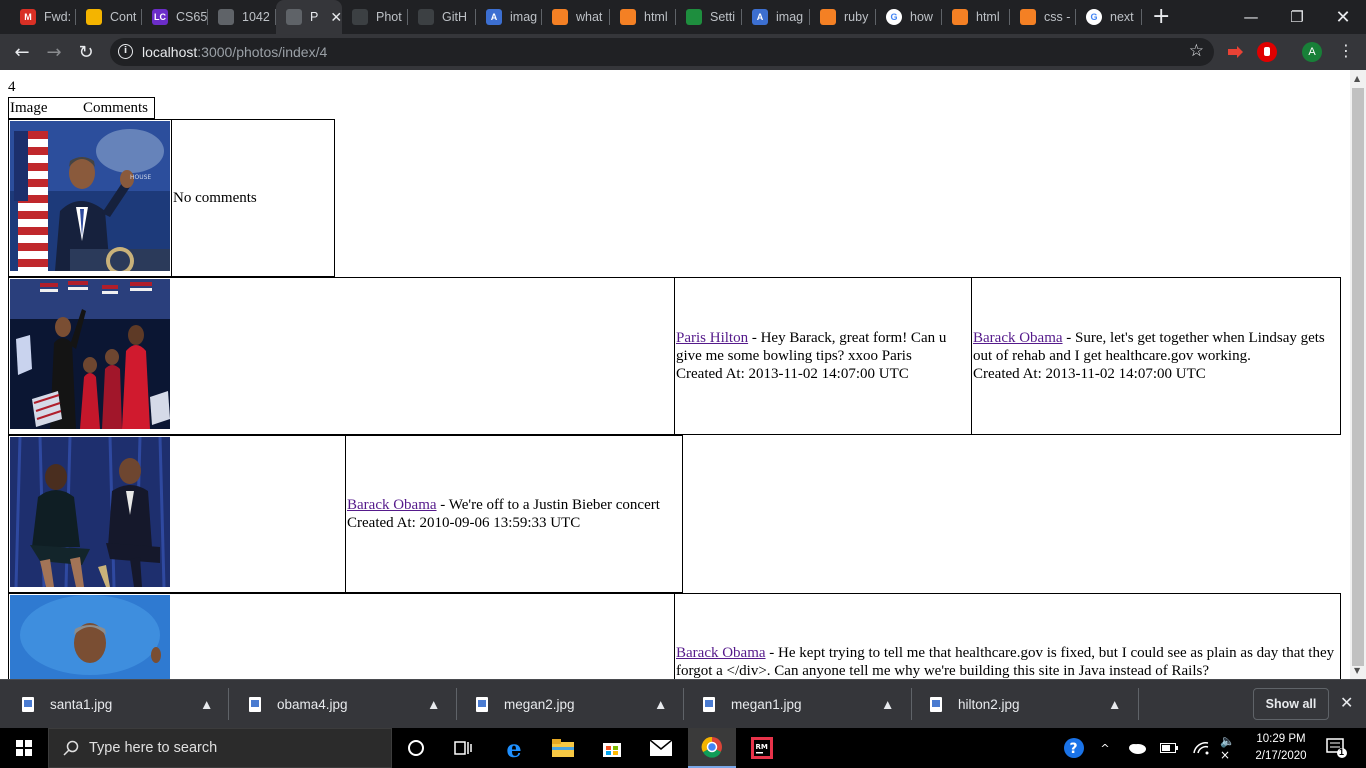  I want to click on show-hidden-icons-chevron-icon: ^, so click(1105, 748).